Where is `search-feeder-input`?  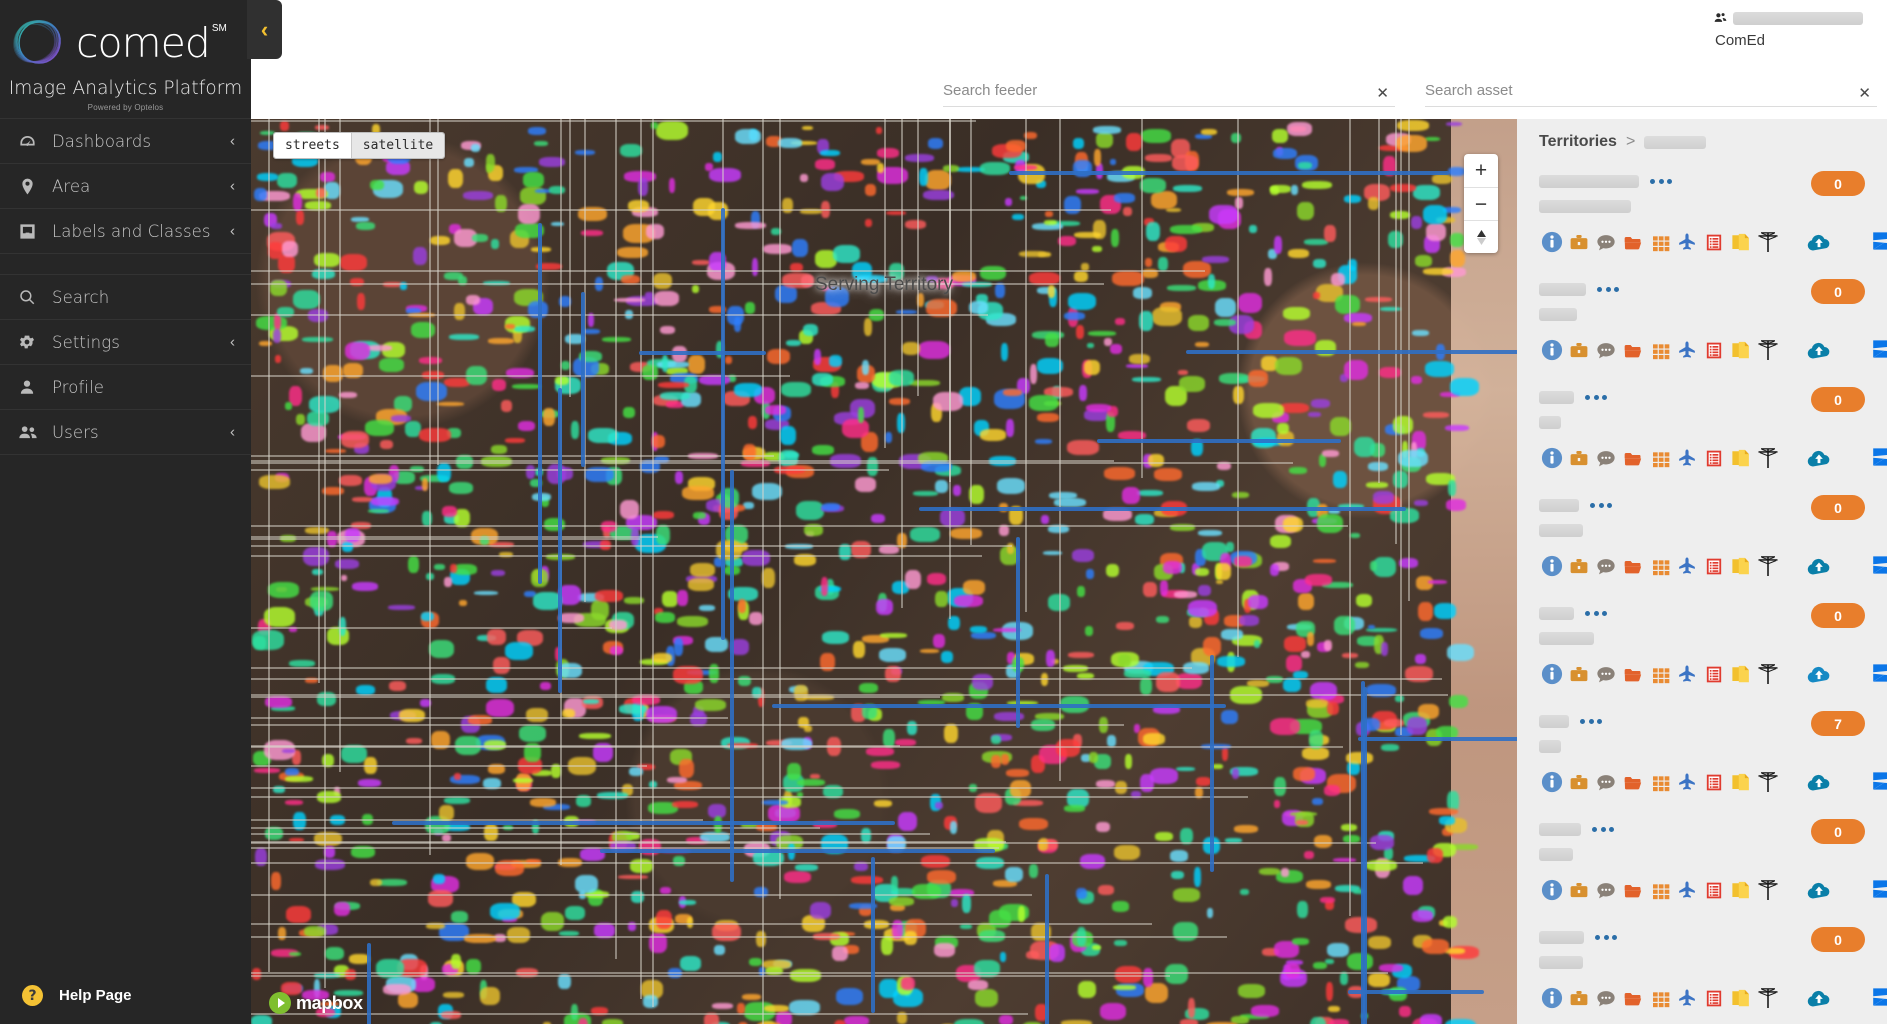
search-feeder-input is located at coordinates (1169, 94).